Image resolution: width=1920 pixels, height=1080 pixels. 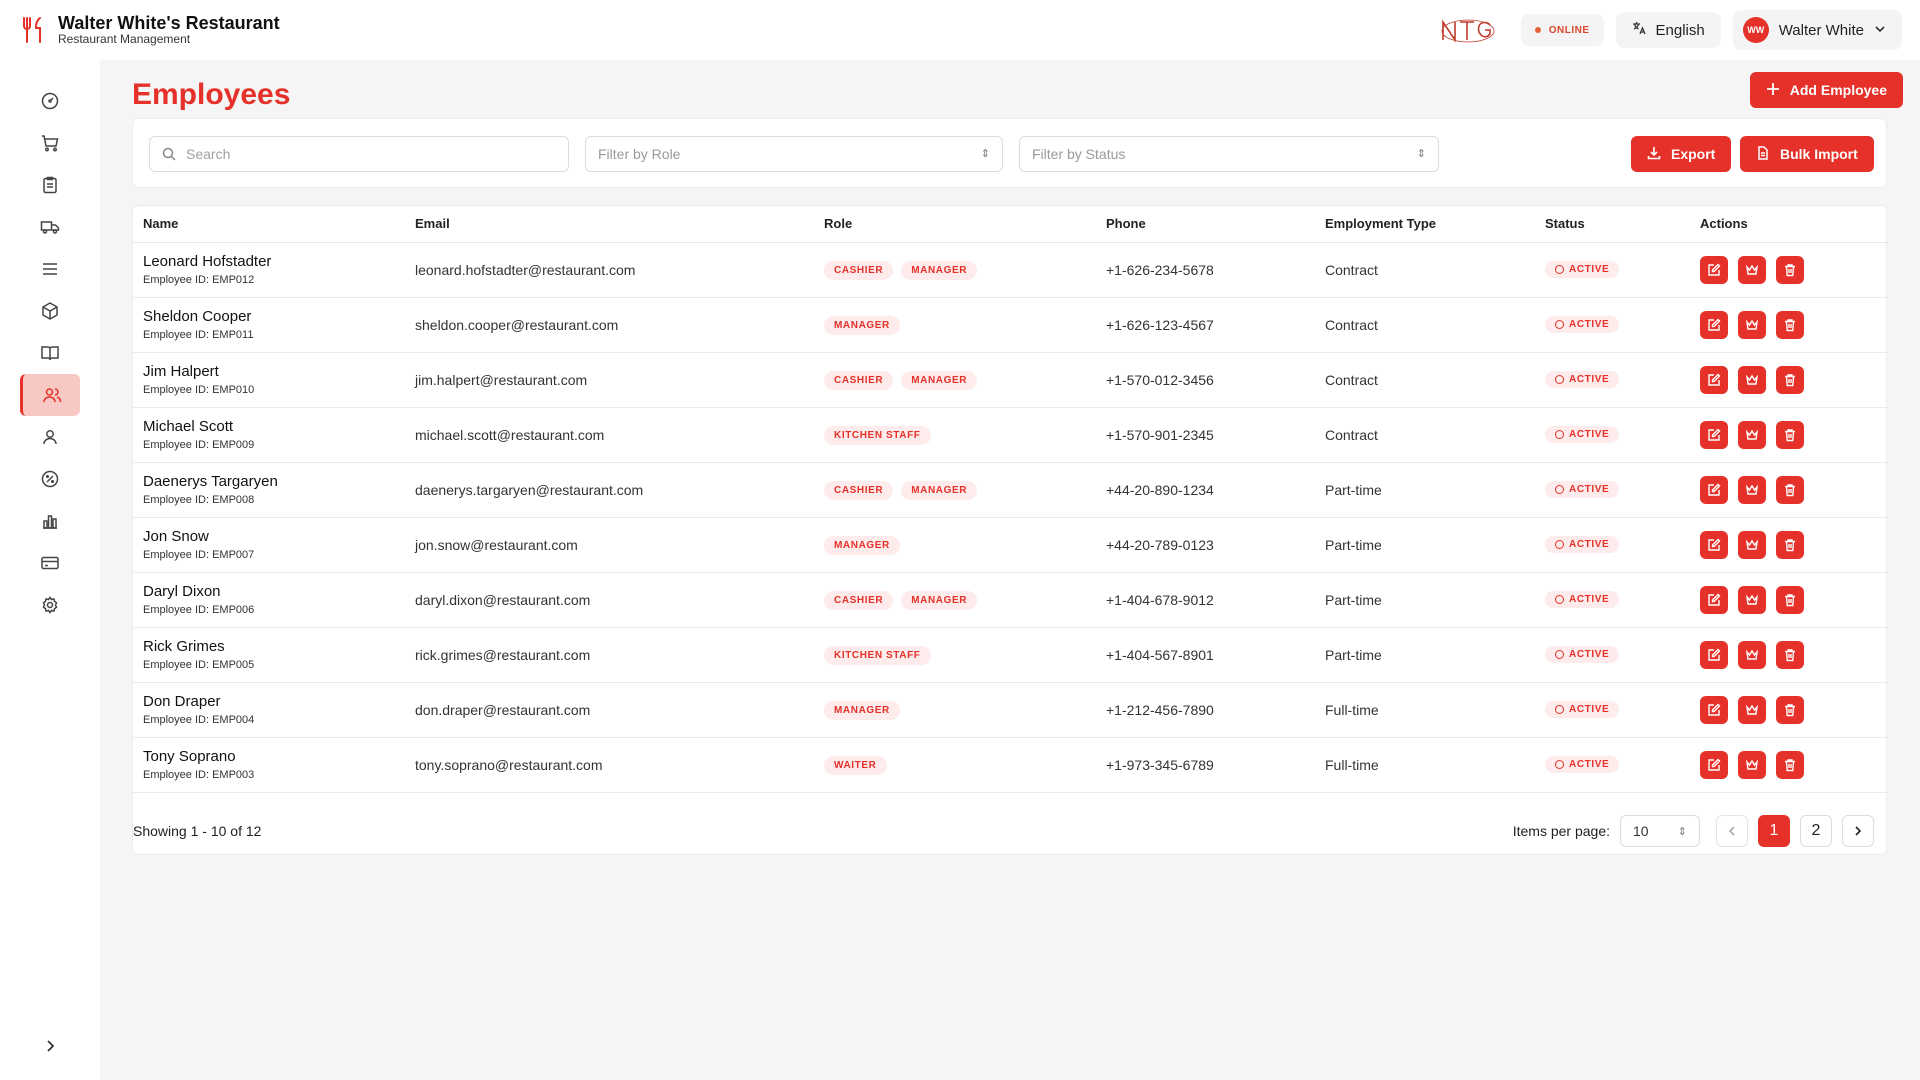 What do you see at coordinates (50, 605) in the screenshot?
I see `sidebar-item-settings` at bounding box center [50, 605].